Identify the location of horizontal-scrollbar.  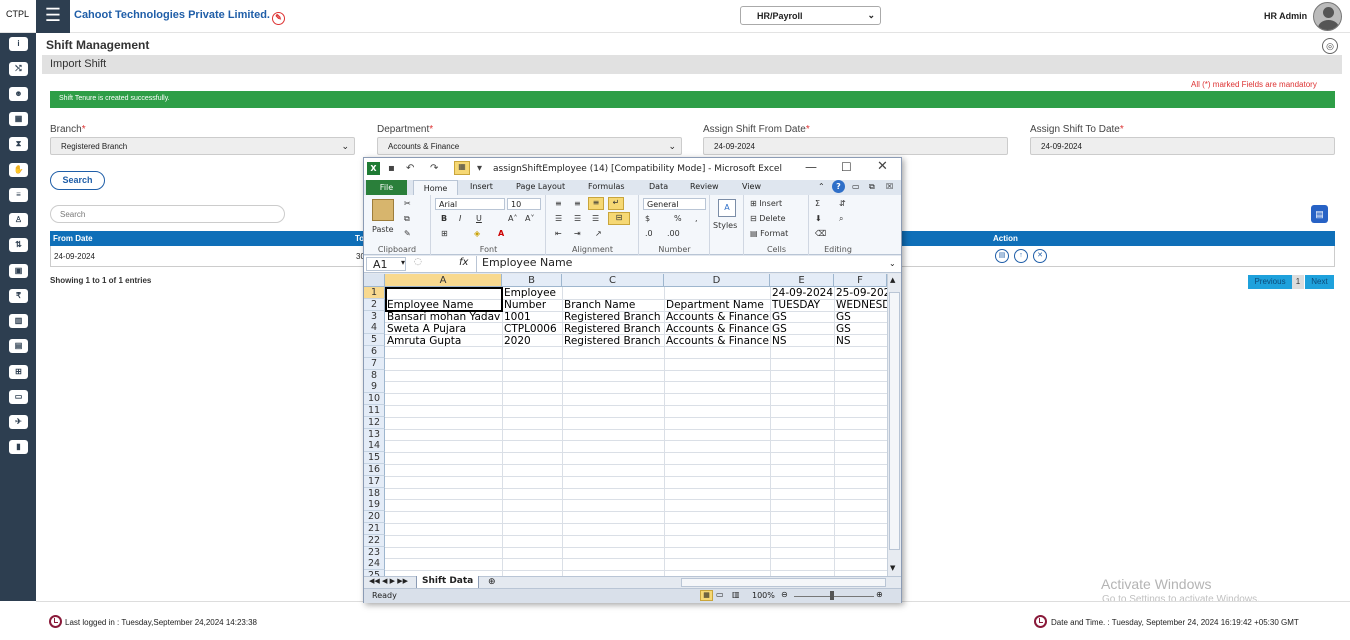
(783, 582).